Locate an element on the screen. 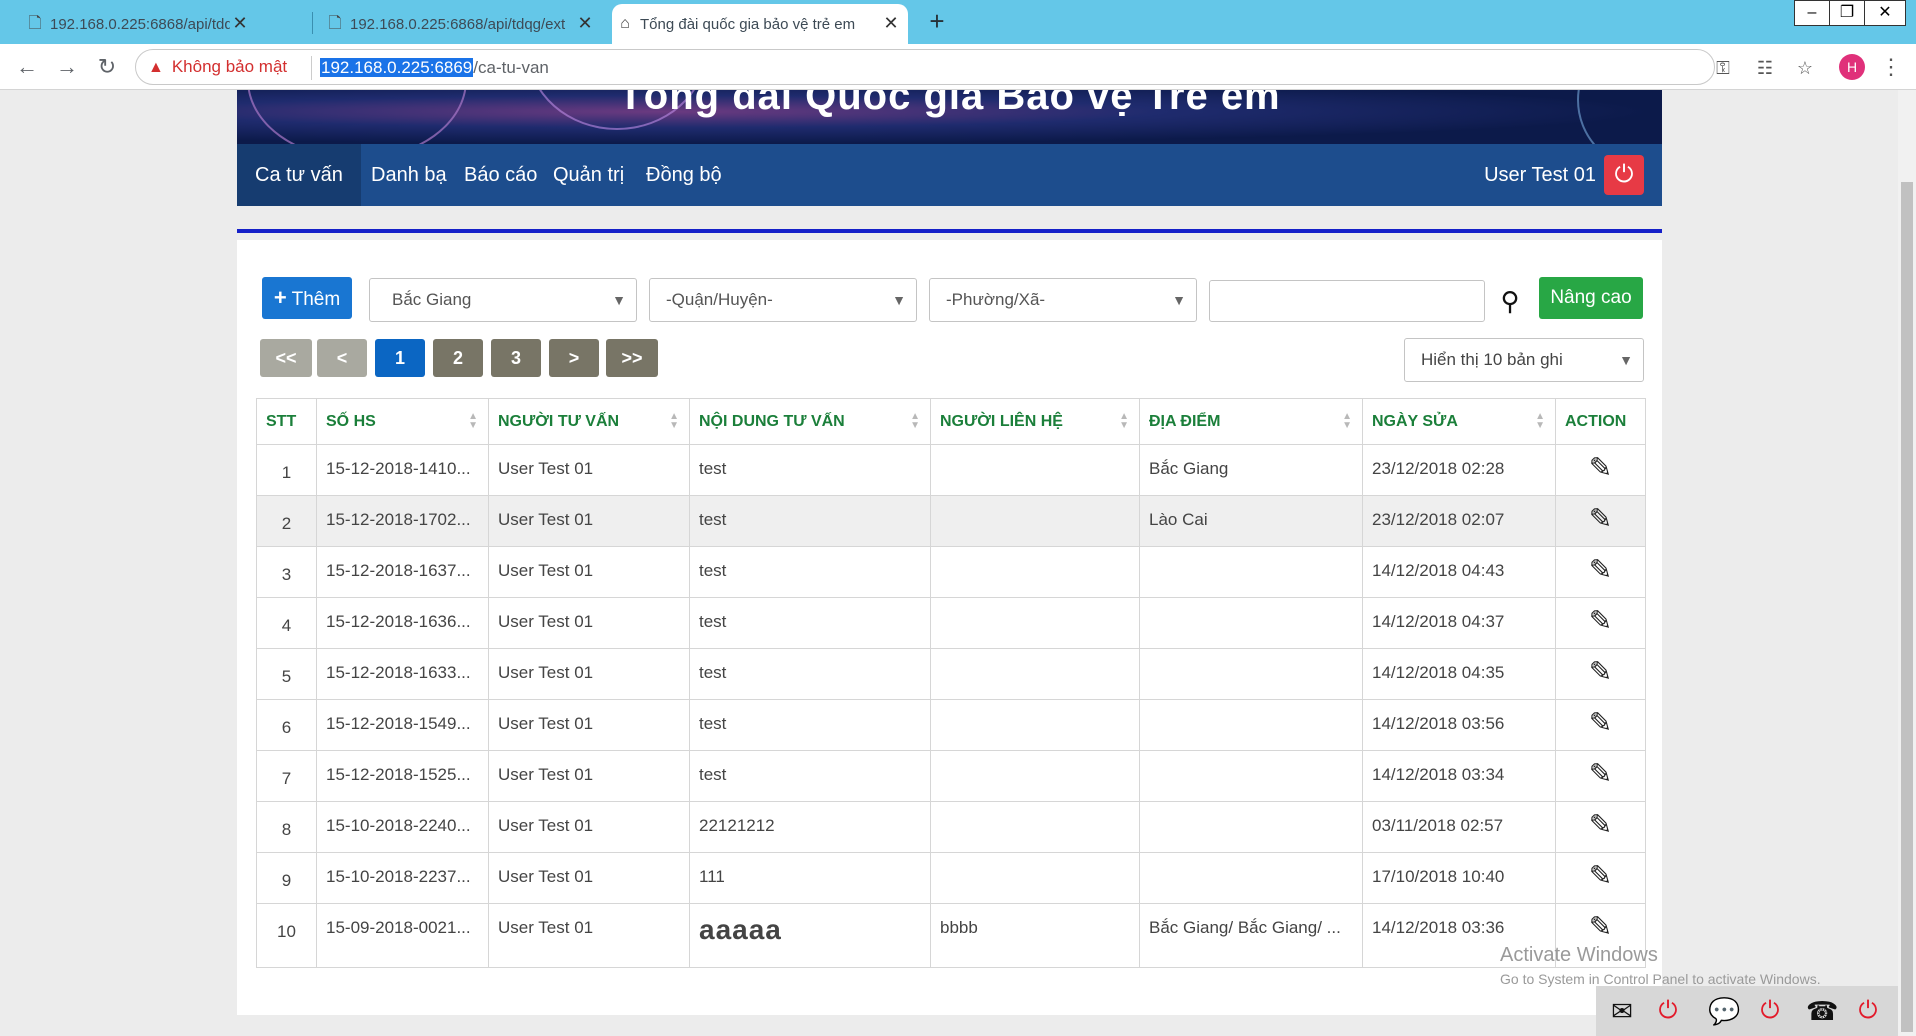  advanced-search-button: Nâng cao is located at coordinates (1591, 298).